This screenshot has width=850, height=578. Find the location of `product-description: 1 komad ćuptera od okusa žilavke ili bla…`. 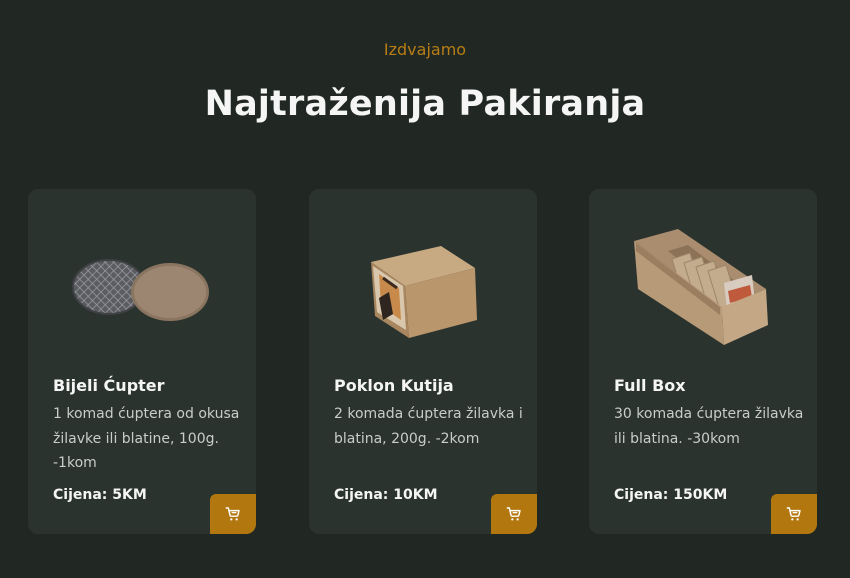

product-description: 1 komad ćuptera od okusa žilavke ili bla… is located at coordinates (146, 438).